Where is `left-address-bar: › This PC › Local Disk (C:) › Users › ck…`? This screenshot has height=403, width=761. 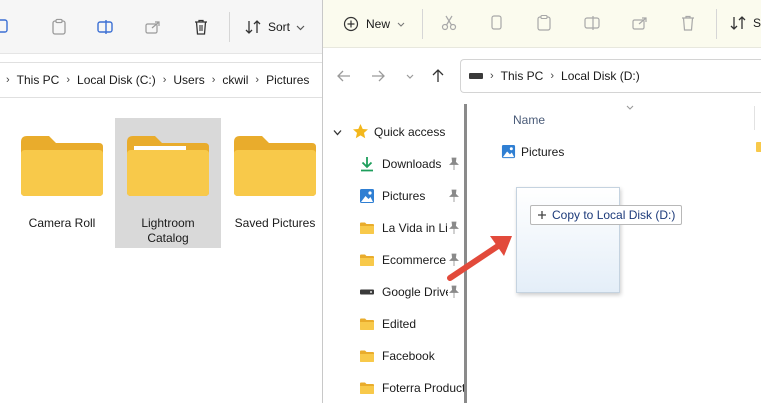 left-address-bar: › This PC › Local Disk (C:) › Users › ck… is located at coordinates (161, 80).